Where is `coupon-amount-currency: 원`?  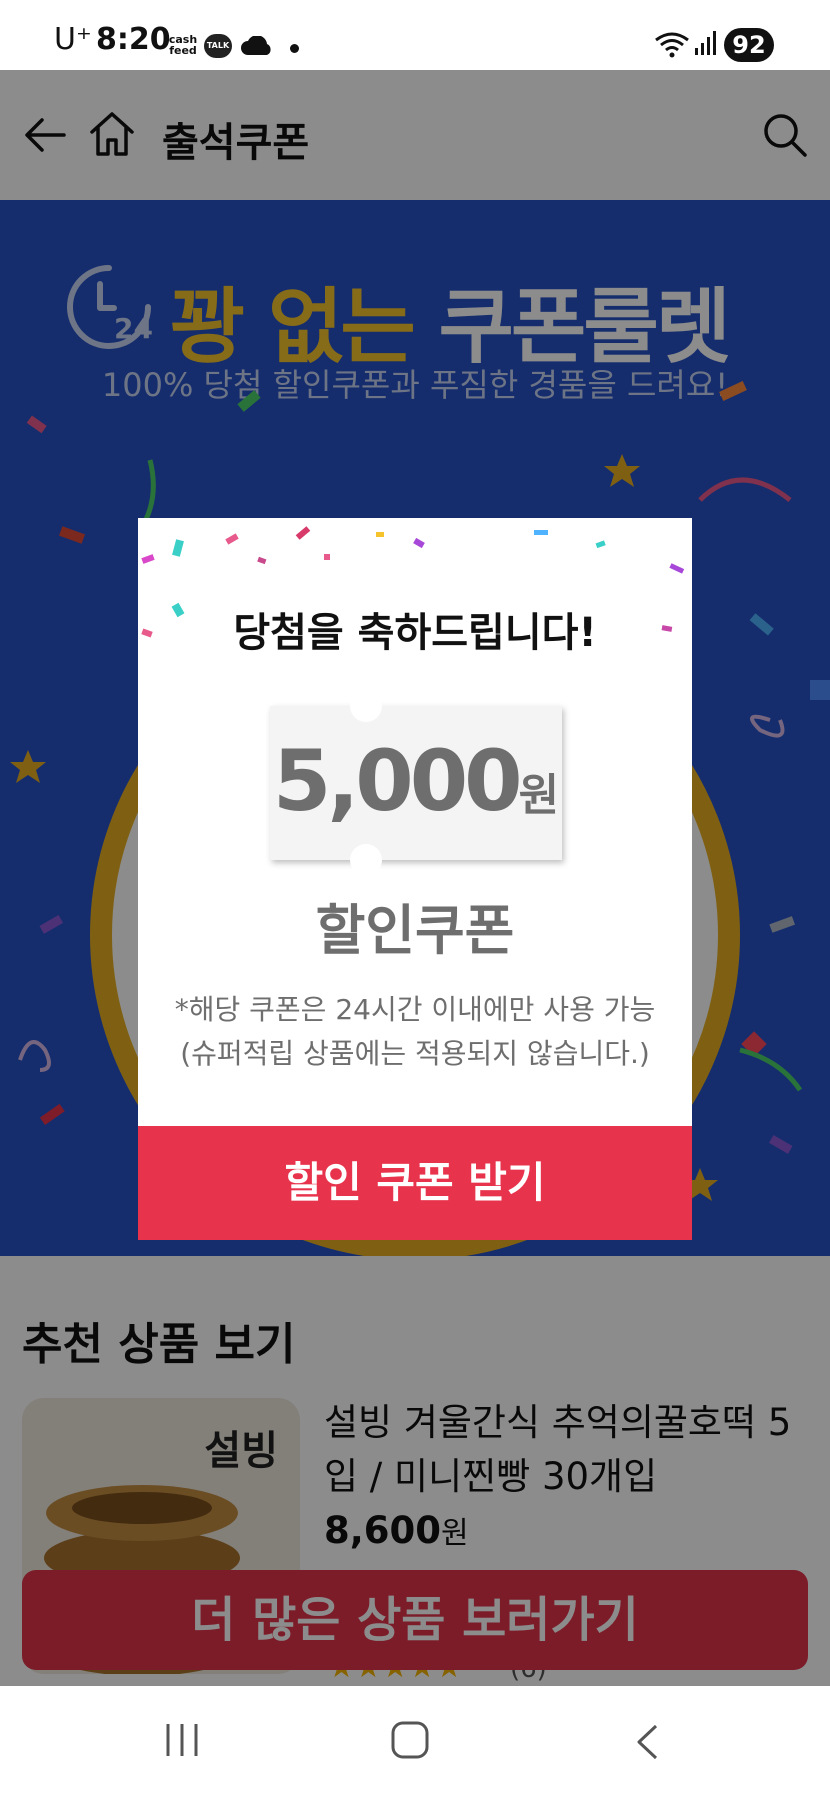
coupon-amount-currency: 원 is located at coordinates (539, 795).